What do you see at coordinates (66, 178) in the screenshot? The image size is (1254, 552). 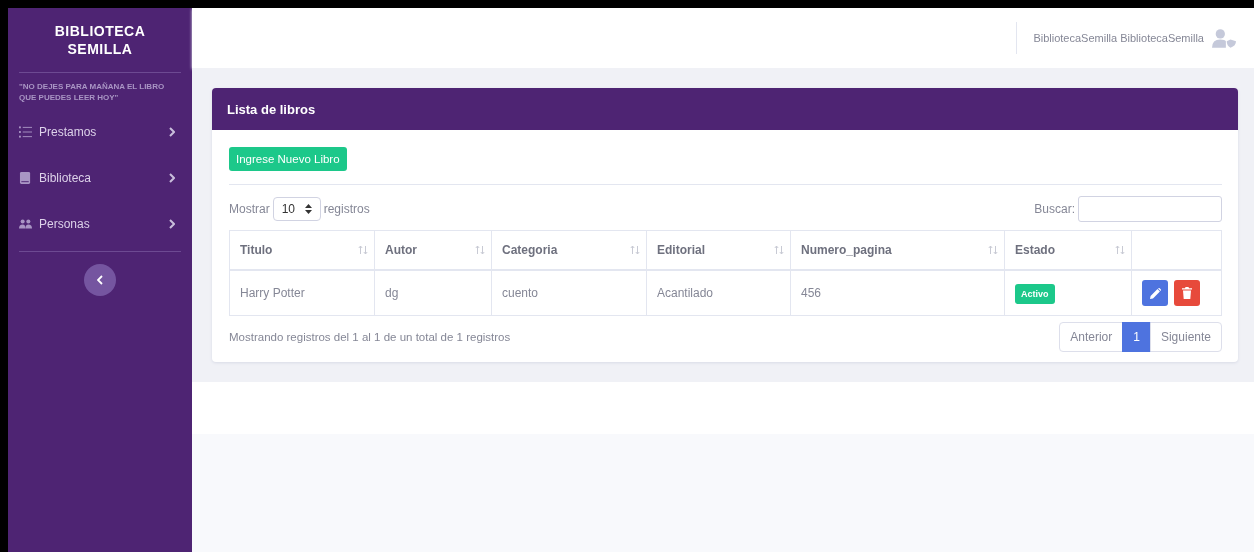 I see `sidebar-label: Biblioteca` at bounding box center [66, 178].